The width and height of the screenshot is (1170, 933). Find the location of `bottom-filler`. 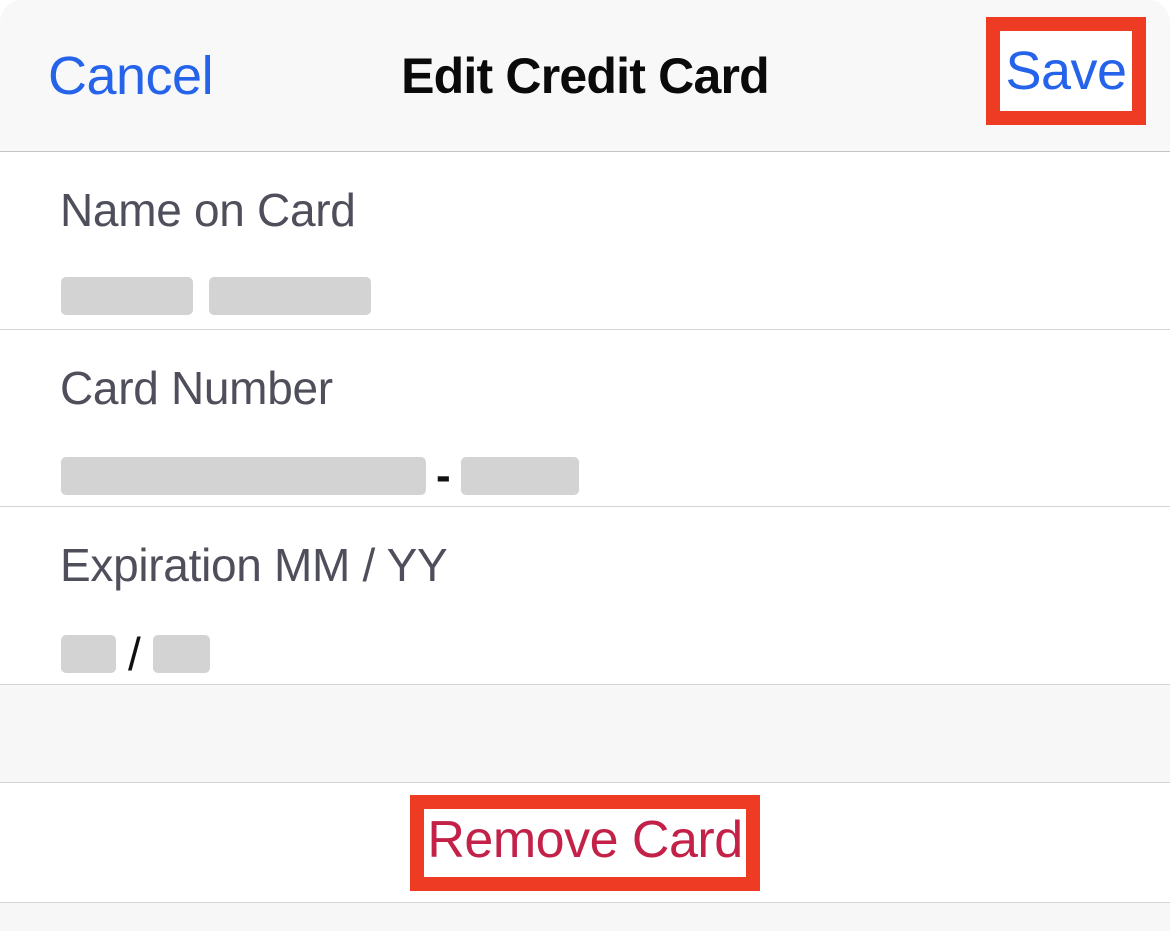

bottom-filler is located at coordinates (585, 917).